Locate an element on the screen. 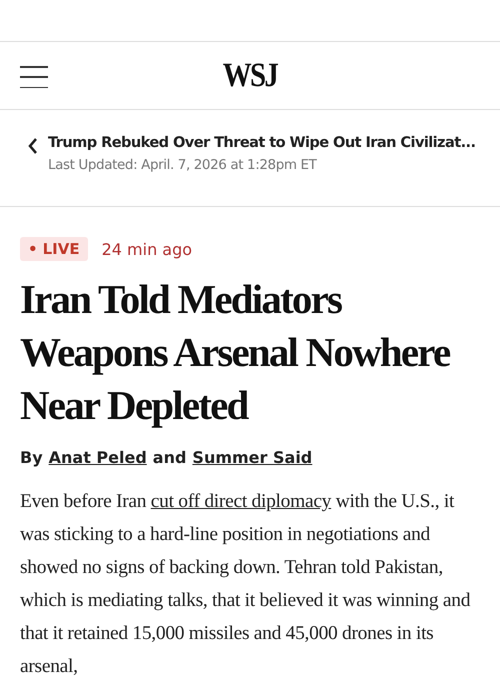 The width and height of the screenshot is (500, 684). back-icon is located at coordinates (33, 146).